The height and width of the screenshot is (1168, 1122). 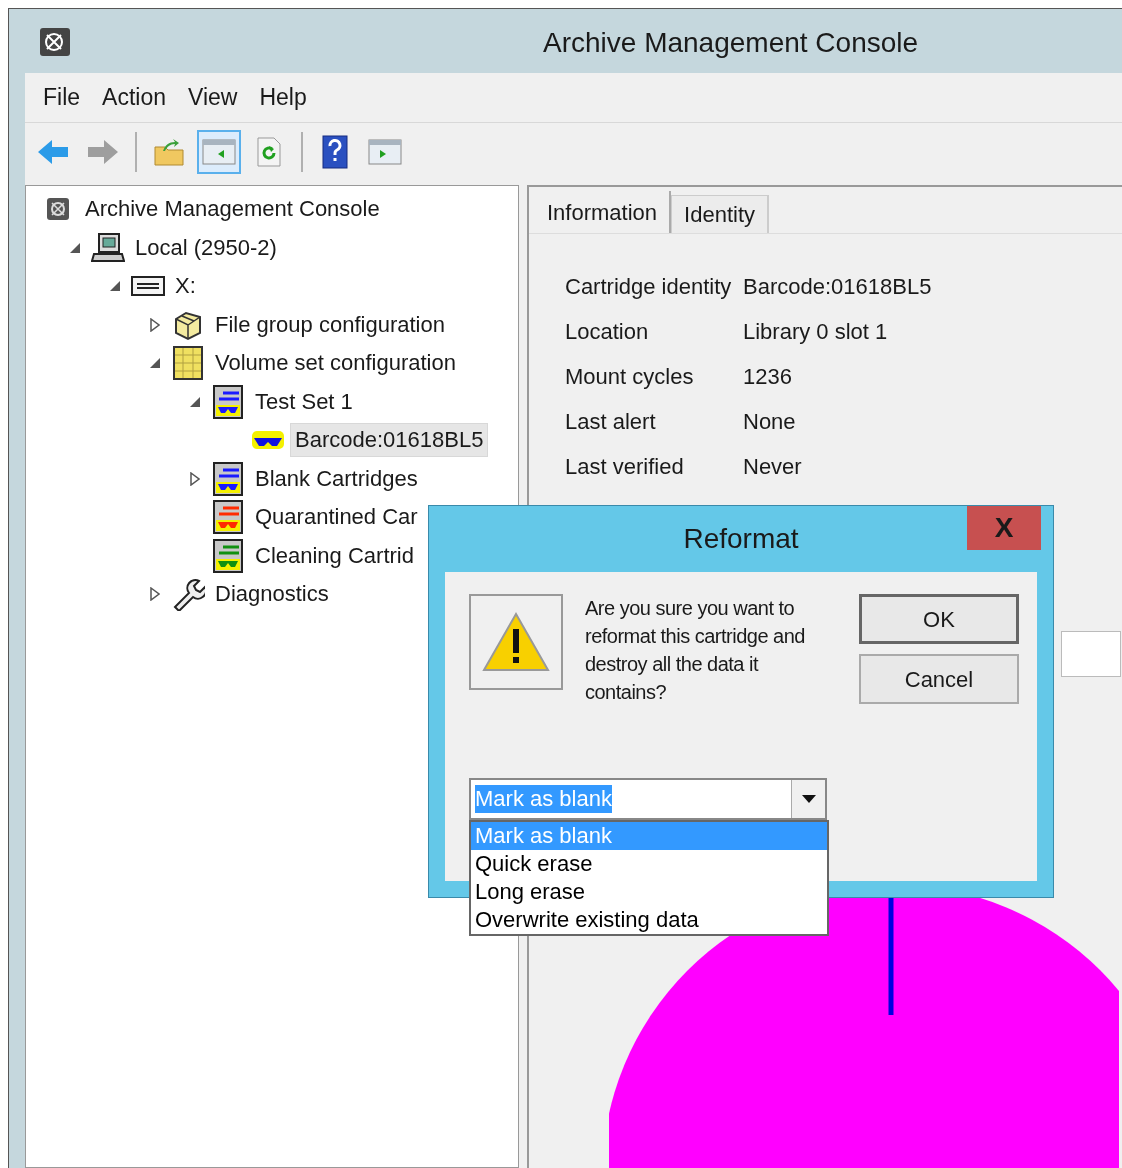 I want to click on property-label: Location, so click(x=607, y=332).